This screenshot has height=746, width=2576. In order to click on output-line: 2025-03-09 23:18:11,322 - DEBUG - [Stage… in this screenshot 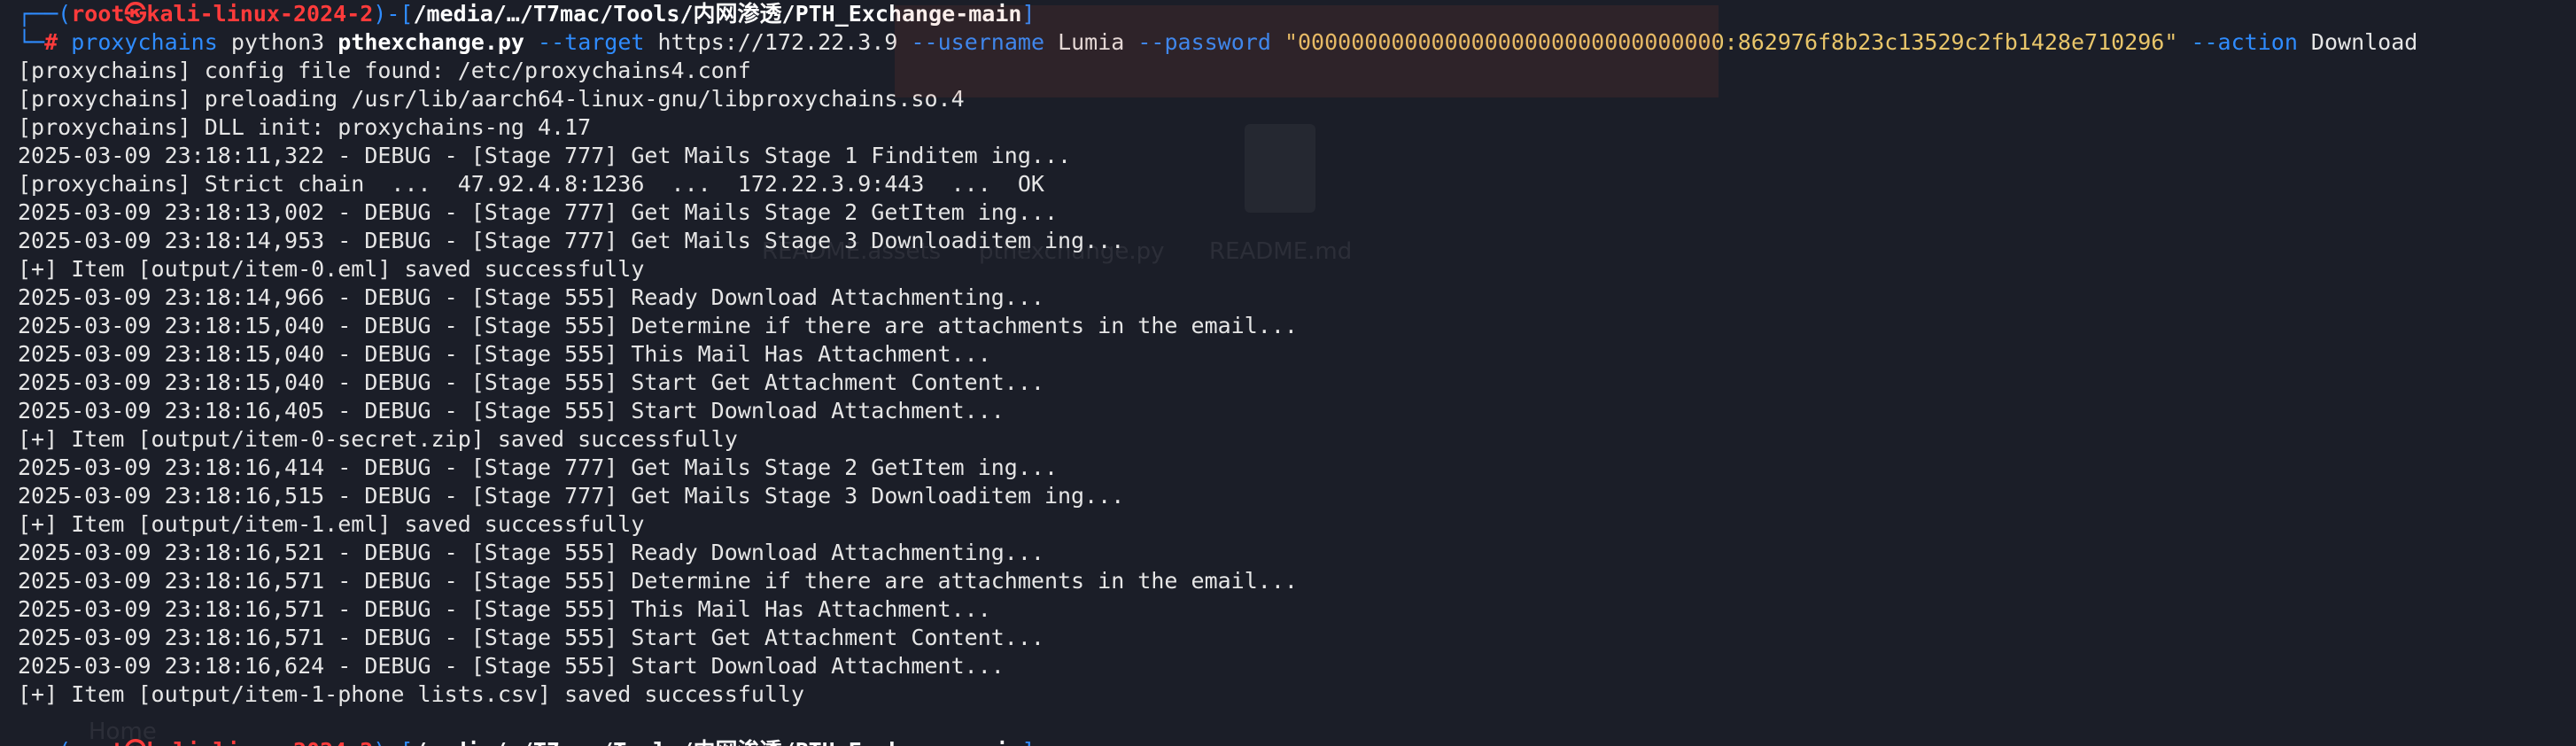, I will do `click(545, 155)`.